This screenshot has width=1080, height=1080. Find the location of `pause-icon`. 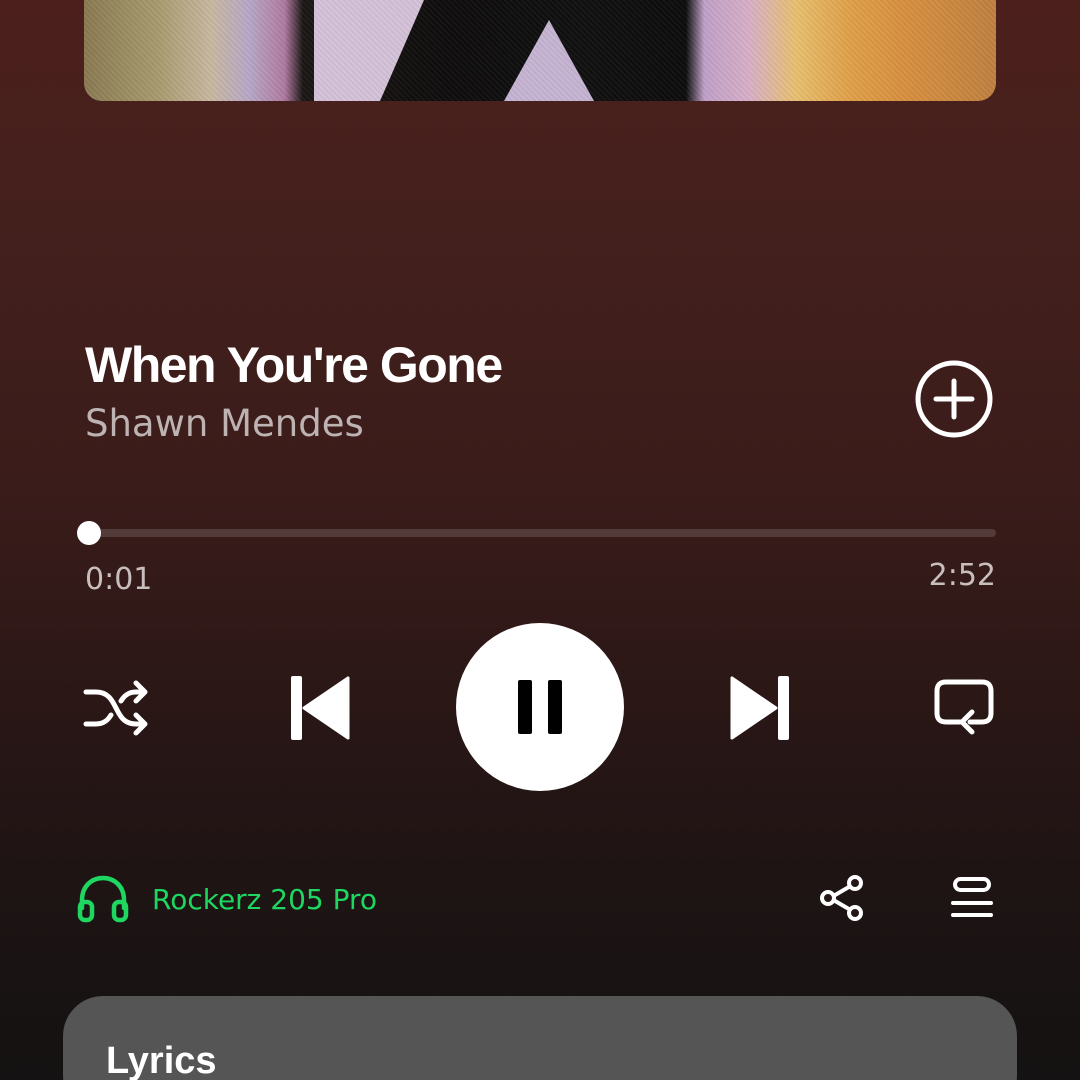

pause-icon is located at coordinates (540, 707).